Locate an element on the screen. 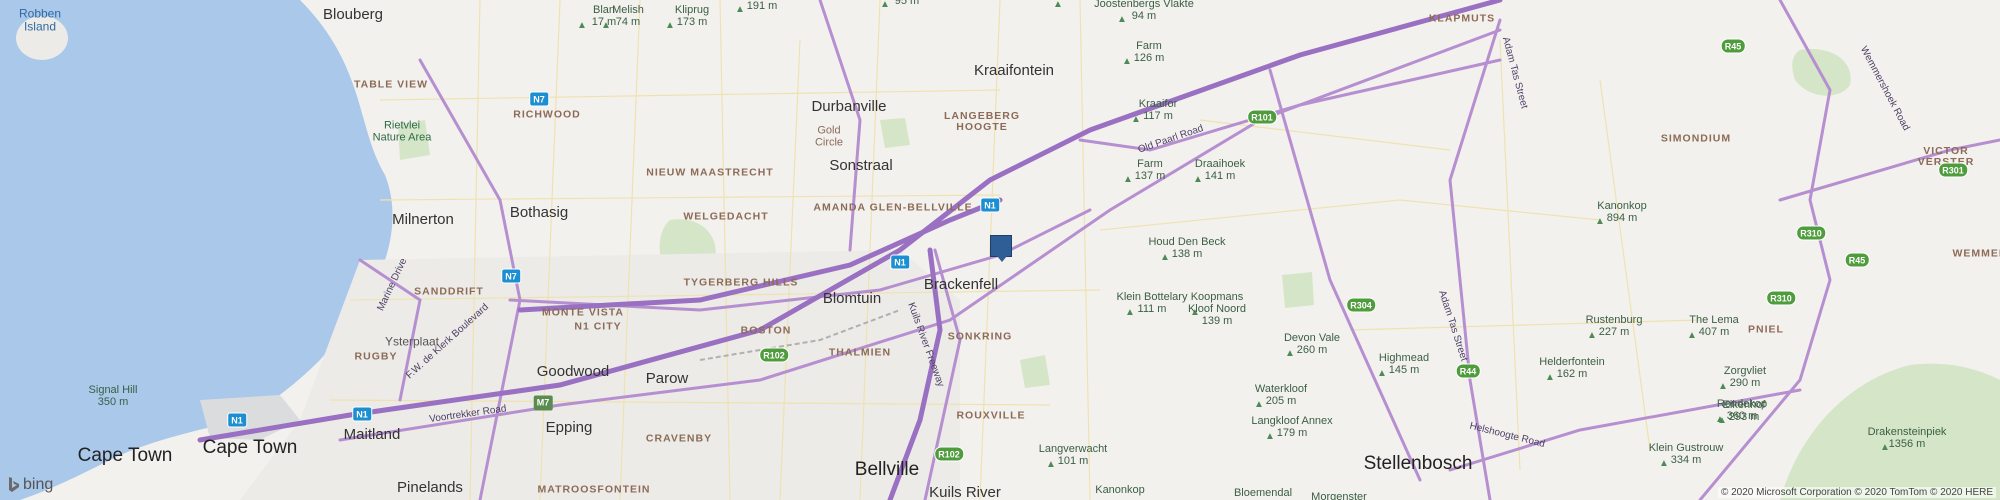 This screenshot has width=2000, height=500. peak-label: Joostenbergs Vlakte 94 m is located at coordinates (1144, 11).